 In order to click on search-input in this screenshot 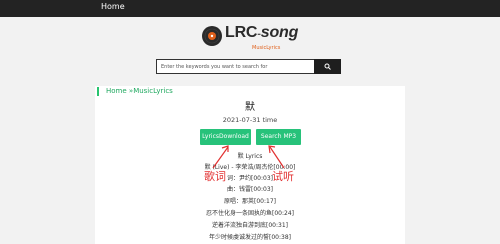, I will do `click(235, 66)`.